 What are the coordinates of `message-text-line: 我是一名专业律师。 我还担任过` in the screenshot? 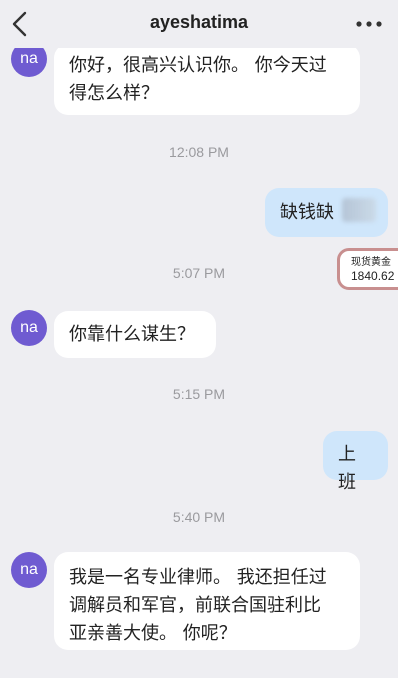 It's located at (198, 577).